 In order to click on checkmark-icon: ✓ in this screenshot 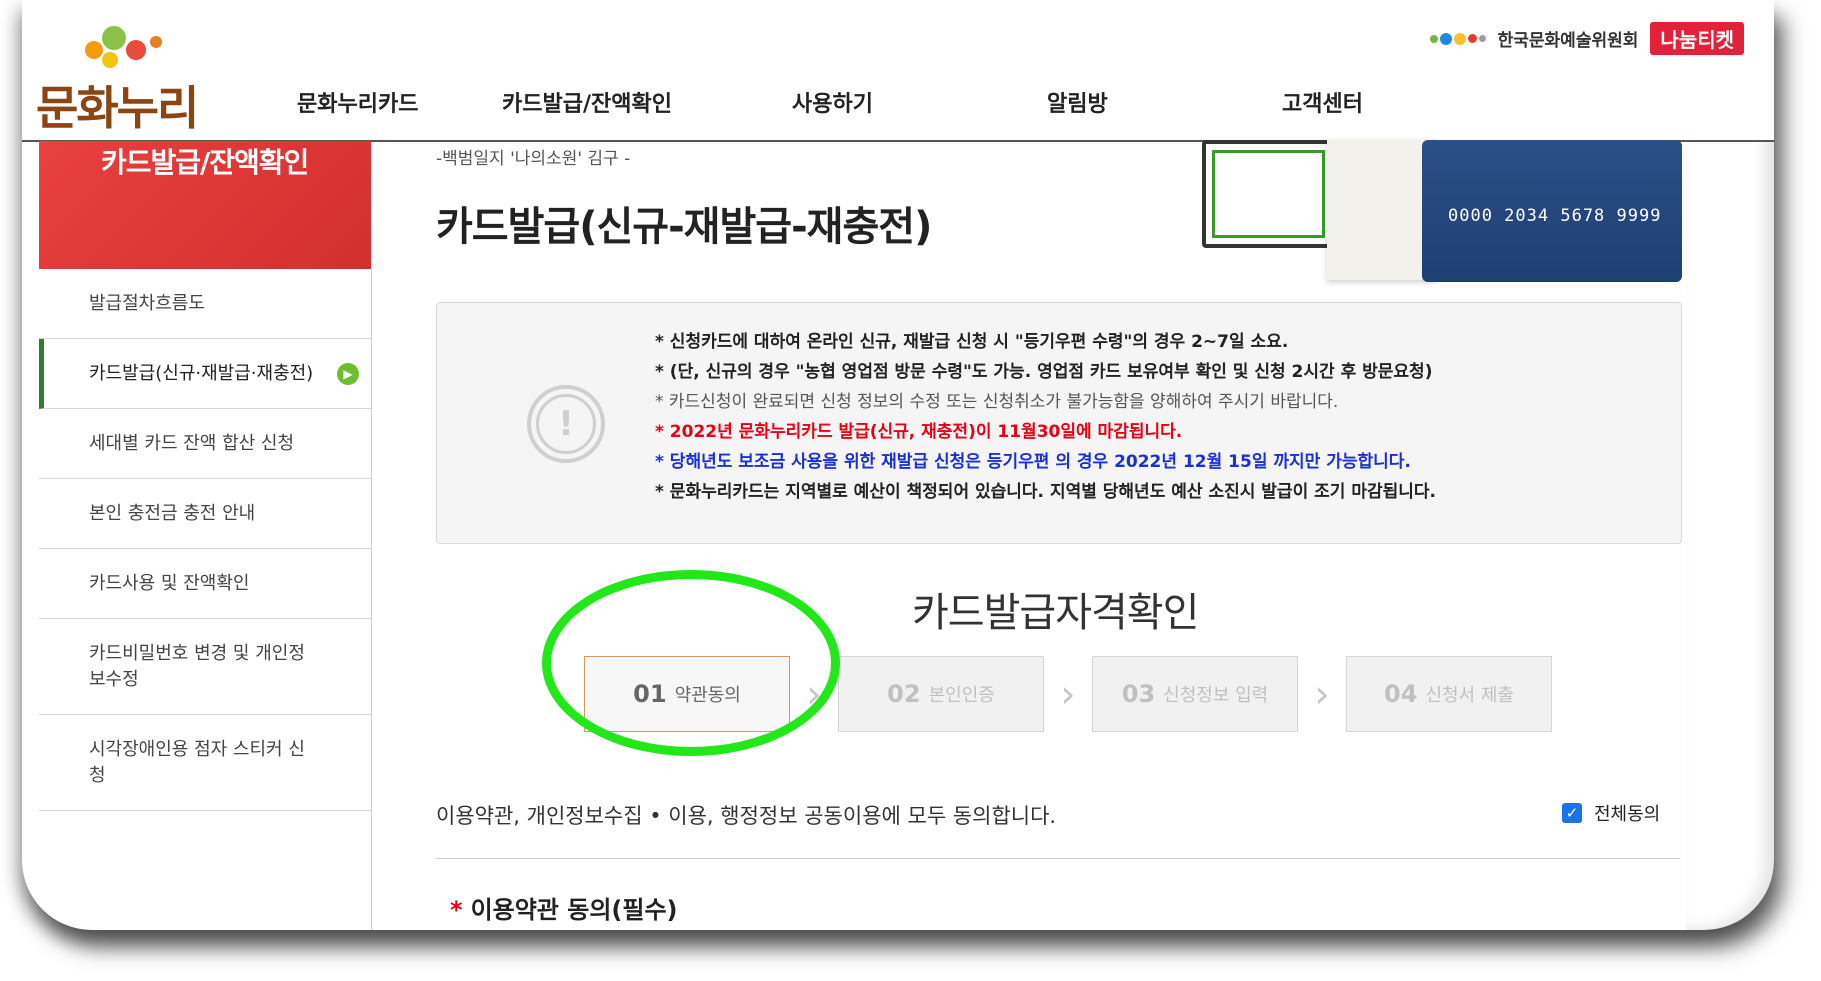, I will do `click(1572, 813)`.